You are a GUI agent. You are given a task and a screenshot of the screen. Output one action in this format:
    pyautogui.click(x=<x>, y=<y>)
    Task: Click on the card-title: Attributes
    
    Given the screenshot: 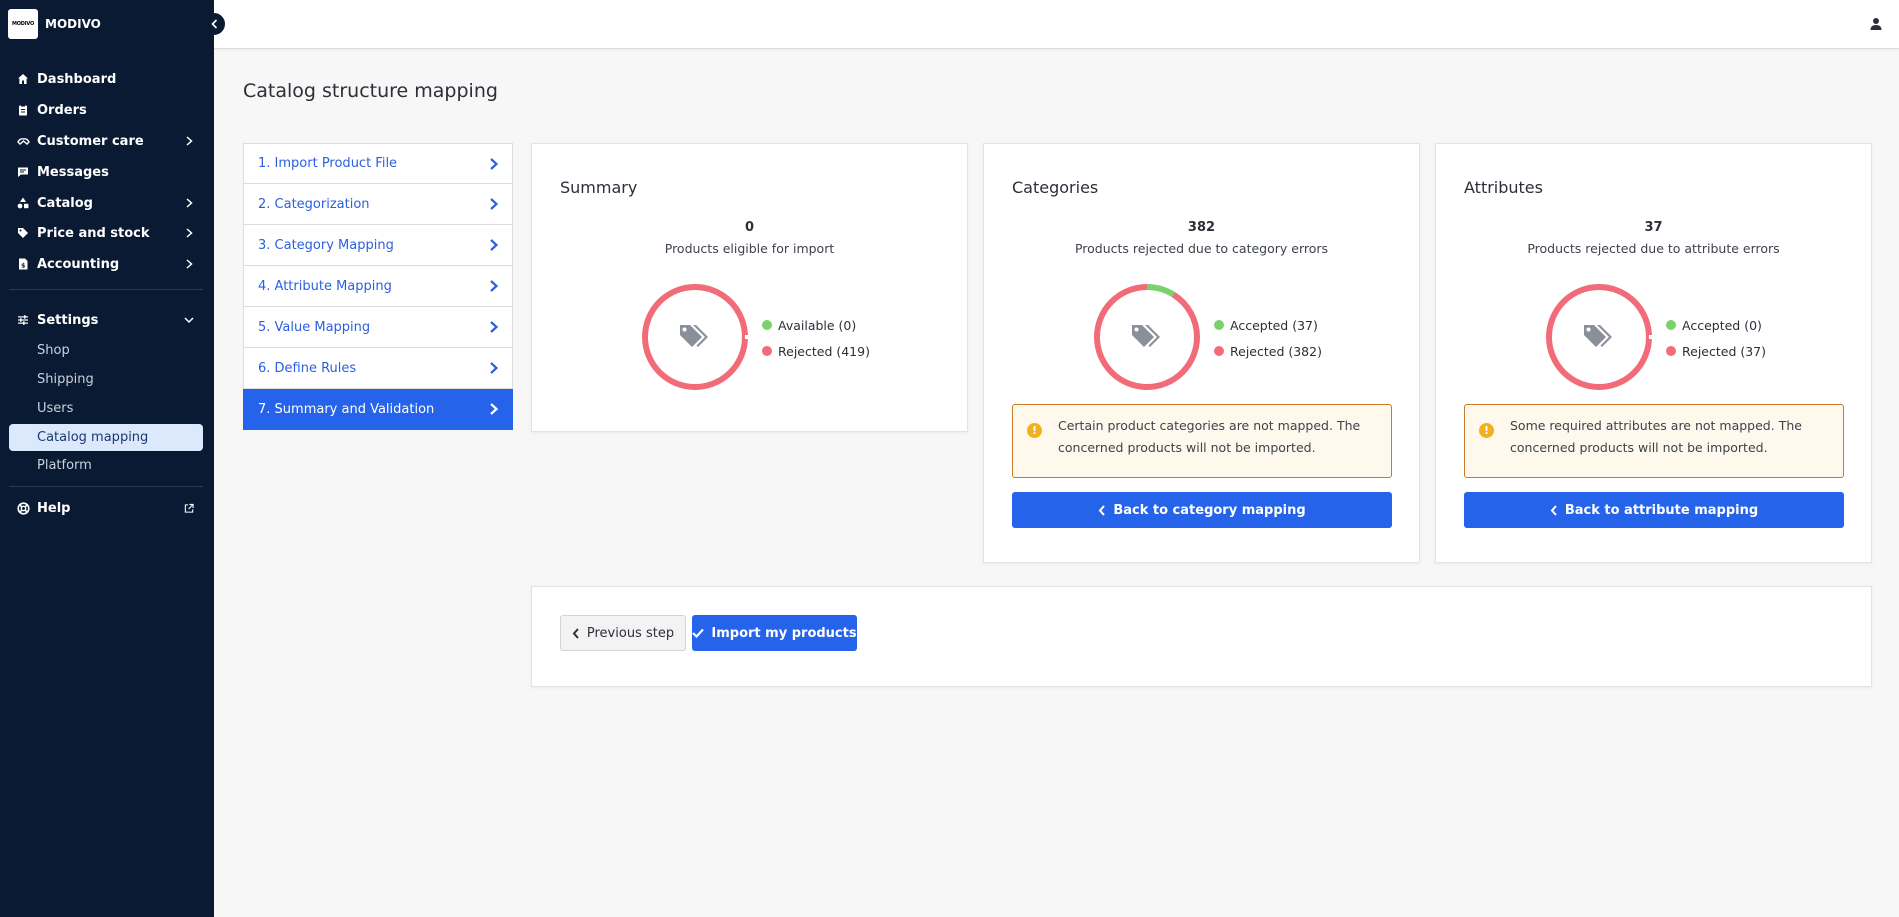 What is the action you would take?
    pyautogui.click(x=1503, y=187)
    